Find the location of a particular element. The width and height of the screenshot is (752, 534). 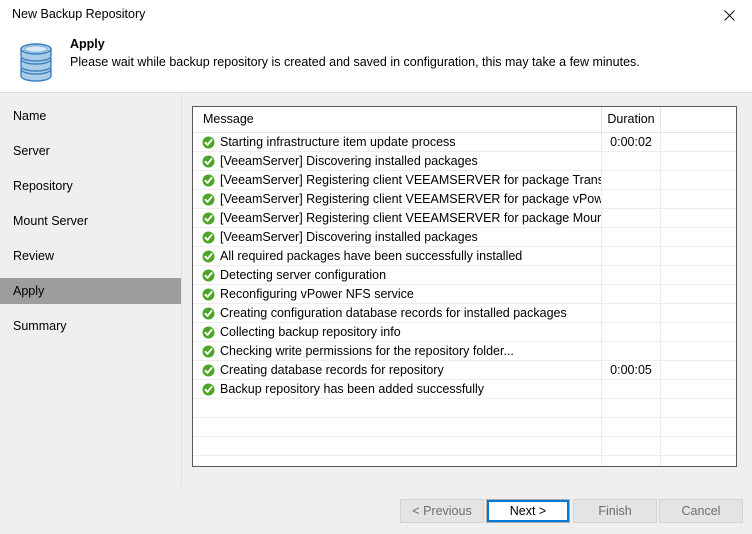

column-header-message: Message is located at coordinates (397, 119).